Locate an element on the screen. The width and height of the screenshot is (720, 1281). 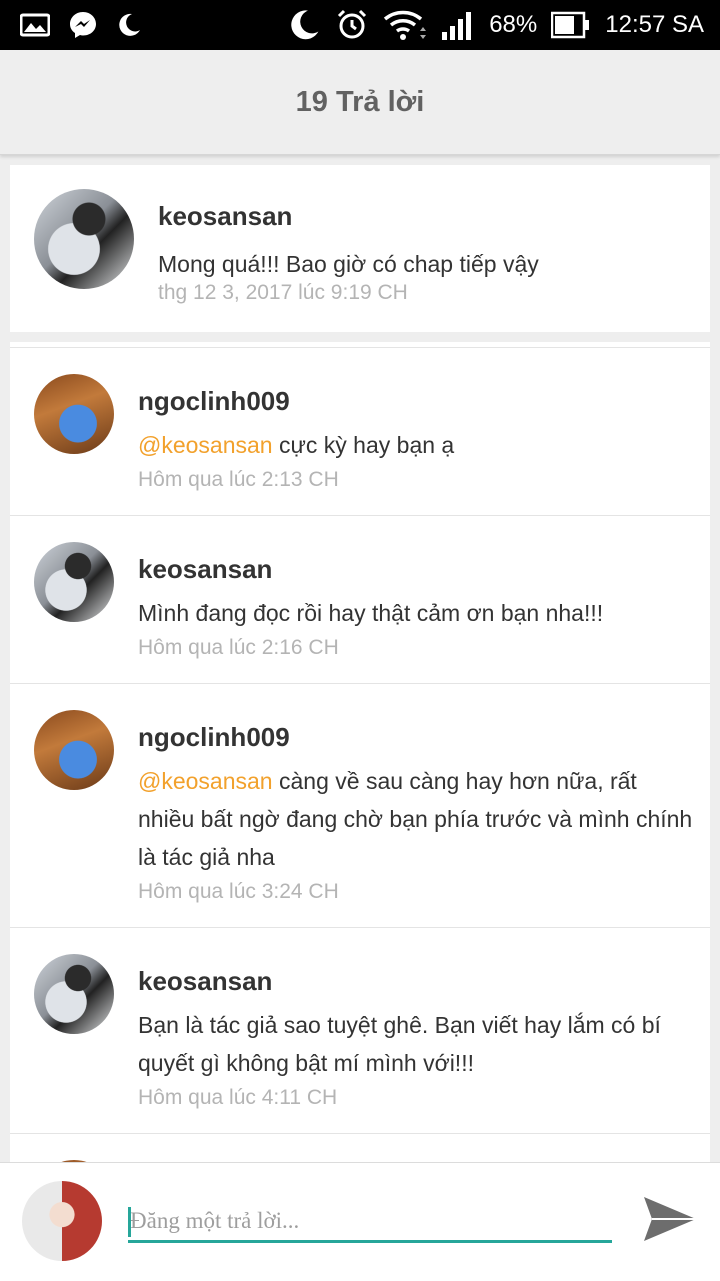
alarm-icon is located at coordinates (352, 25).